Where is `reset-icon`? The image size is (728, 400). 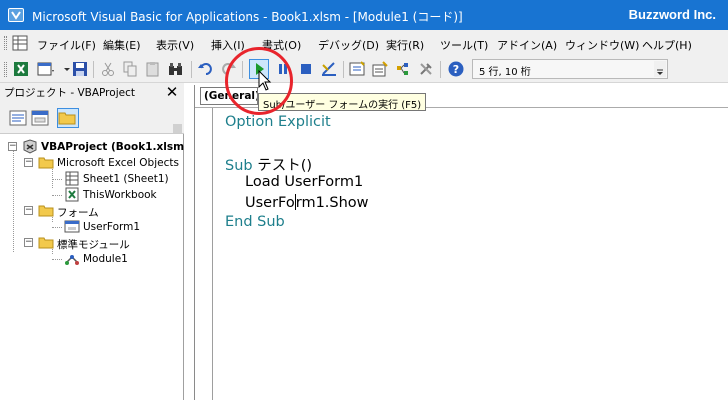 reset-icon is located at coordinates (306, 69).